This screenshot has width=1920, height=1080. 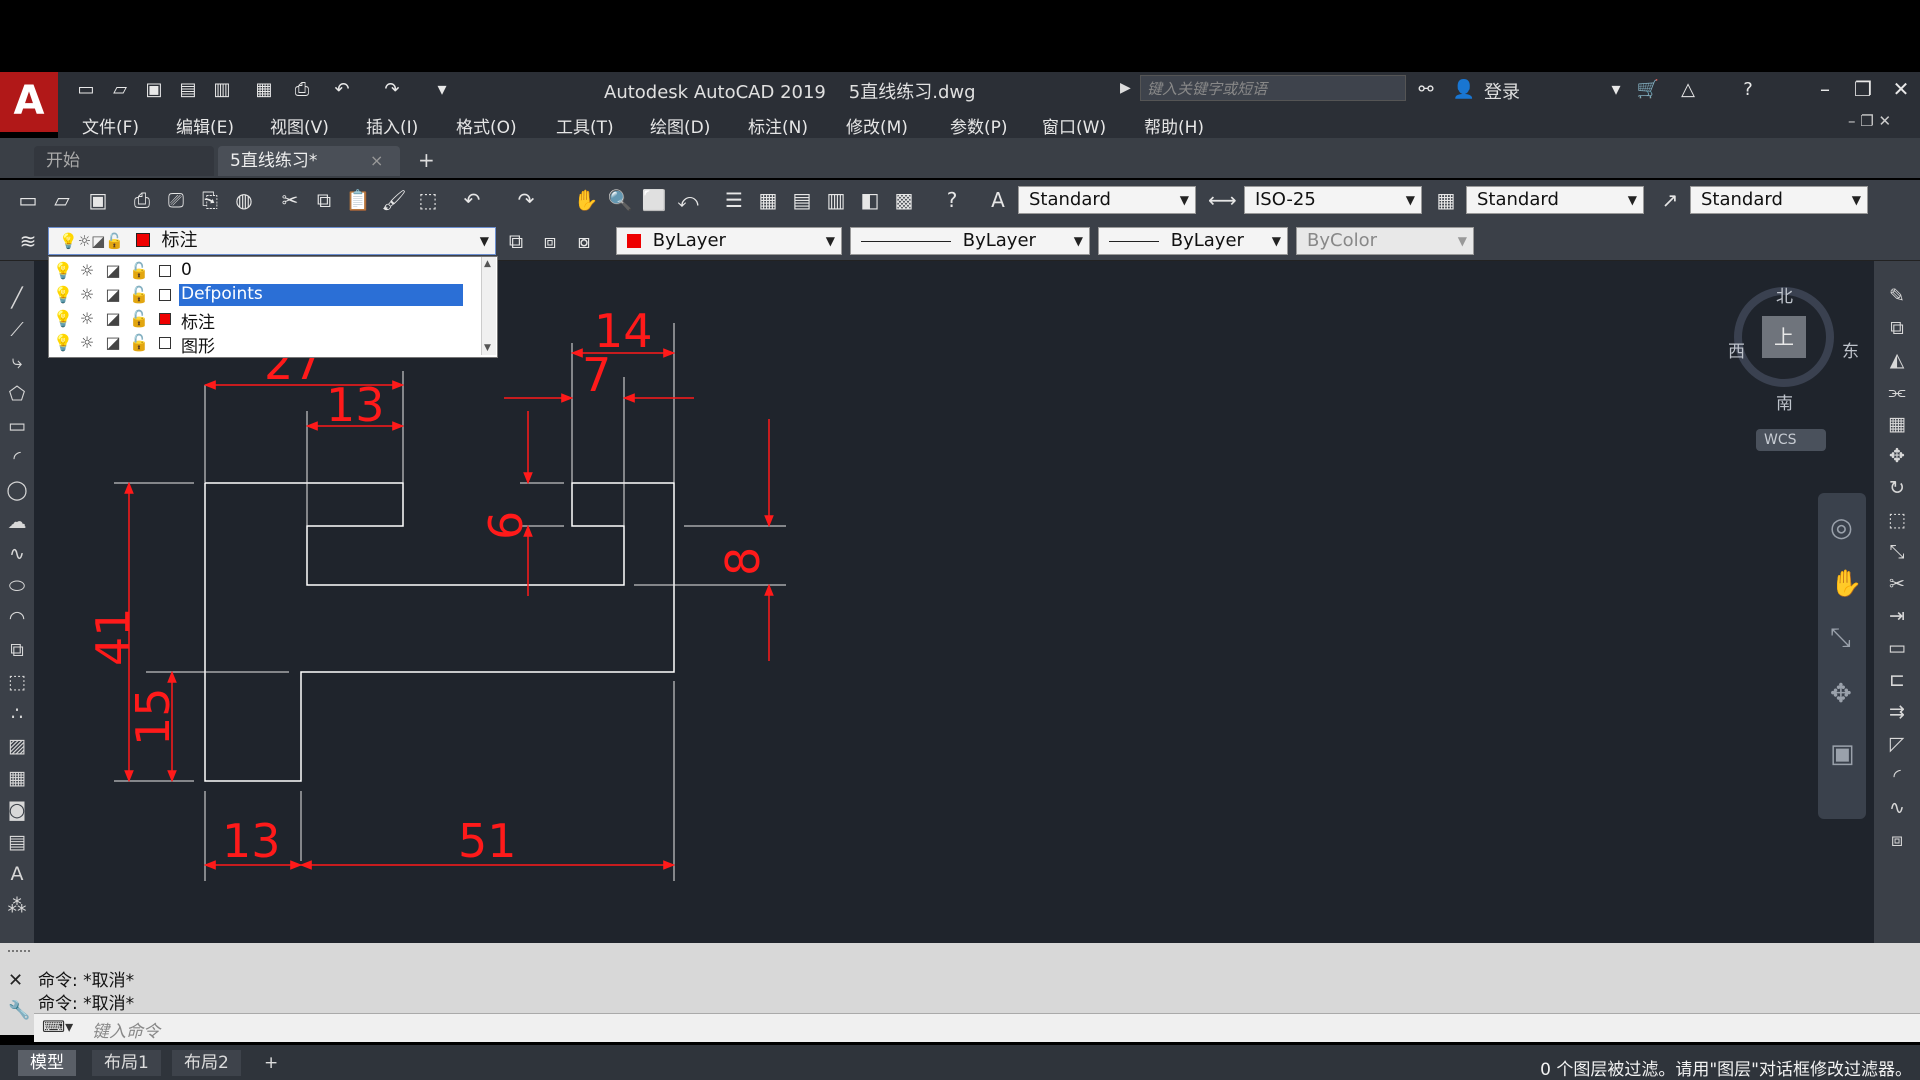 I want to click on restore-button: ❐, so click(x=1863, y=89).